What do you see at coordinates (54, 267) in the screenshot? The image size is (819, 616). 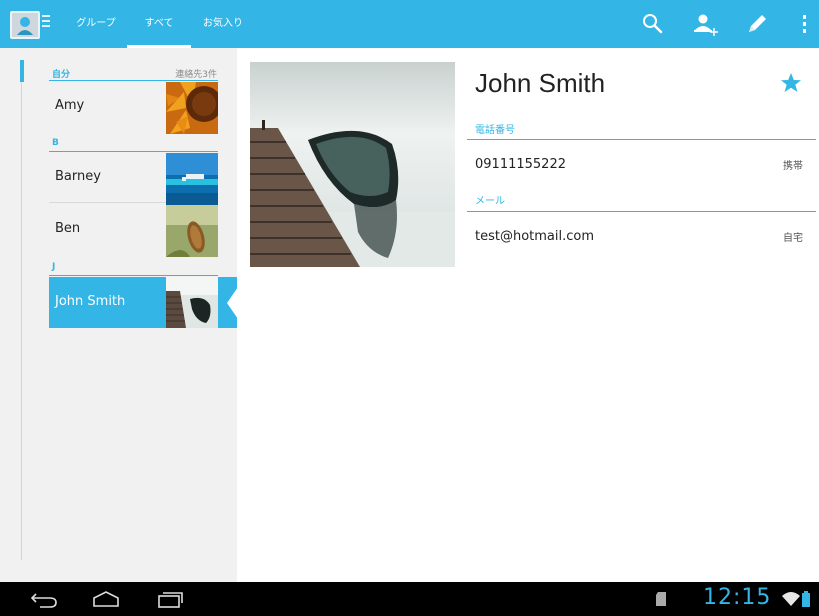 I see `section-letter: J` at bounding box center [54, 267].